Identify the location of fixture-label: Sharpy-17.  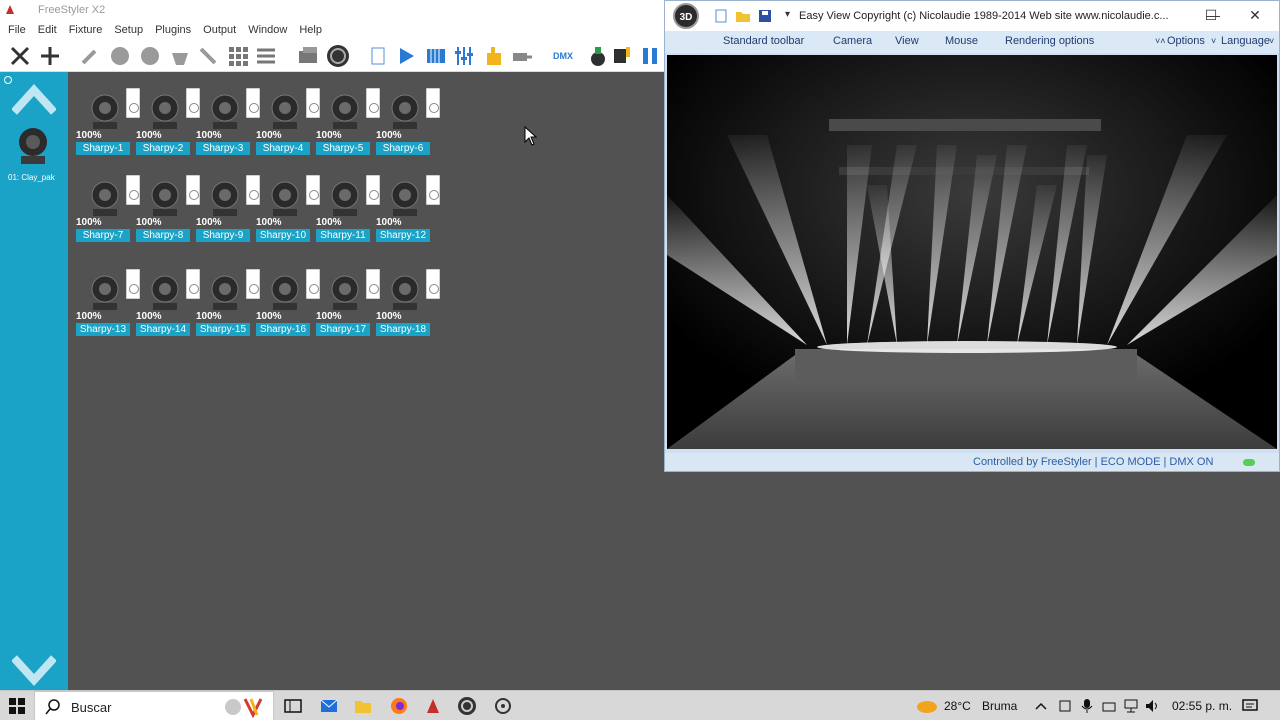
(343, 329).